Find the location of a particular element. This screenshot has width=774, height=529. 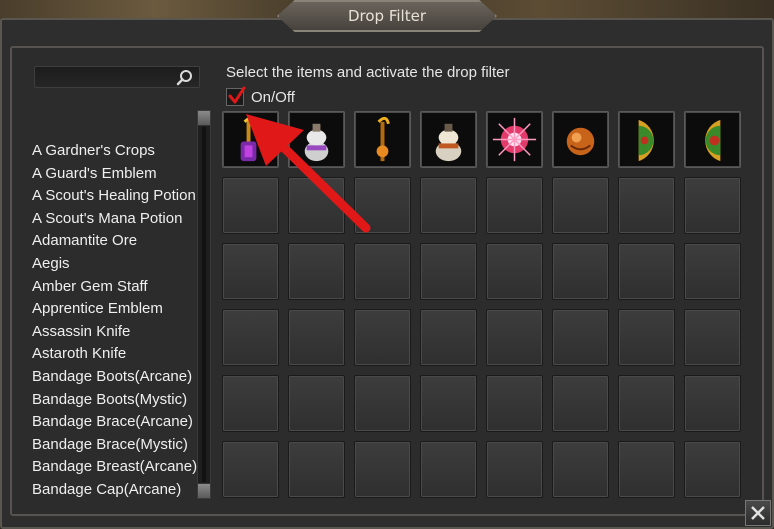

sparkle-orb-icon is located at coordinates (514, 139).